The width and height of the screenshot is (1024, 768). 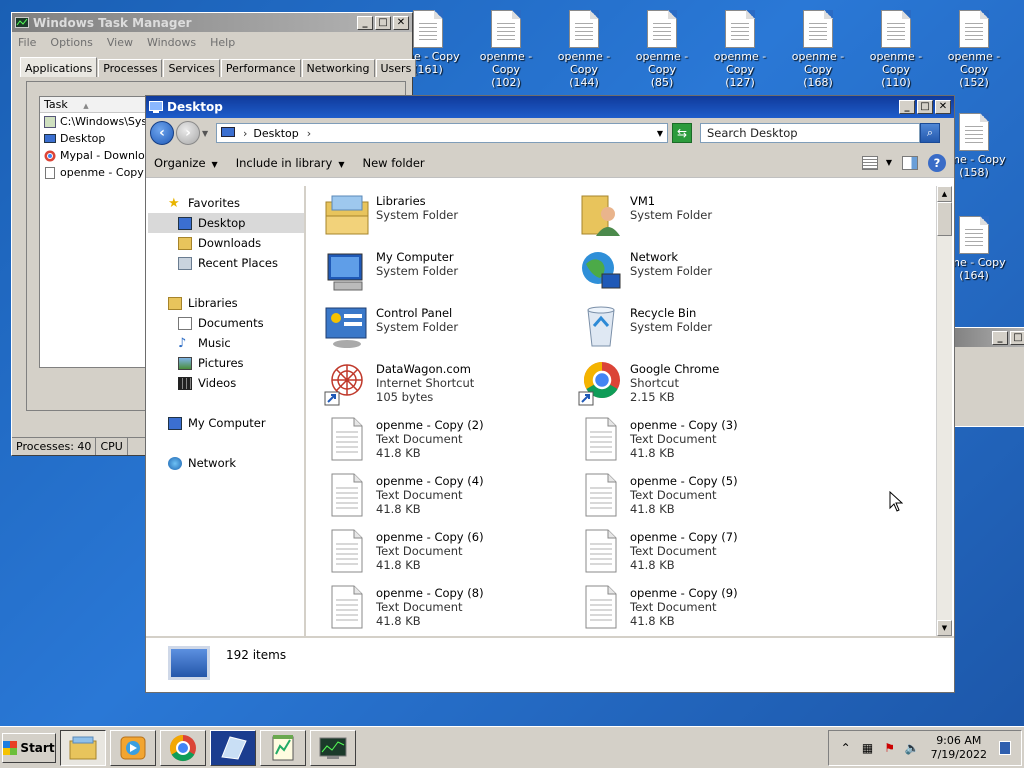 What do you see at coordinates (449, 330) in the screenshot?
I see `file-tile: Control Panel System Folder` at bounding box center [449, 330].